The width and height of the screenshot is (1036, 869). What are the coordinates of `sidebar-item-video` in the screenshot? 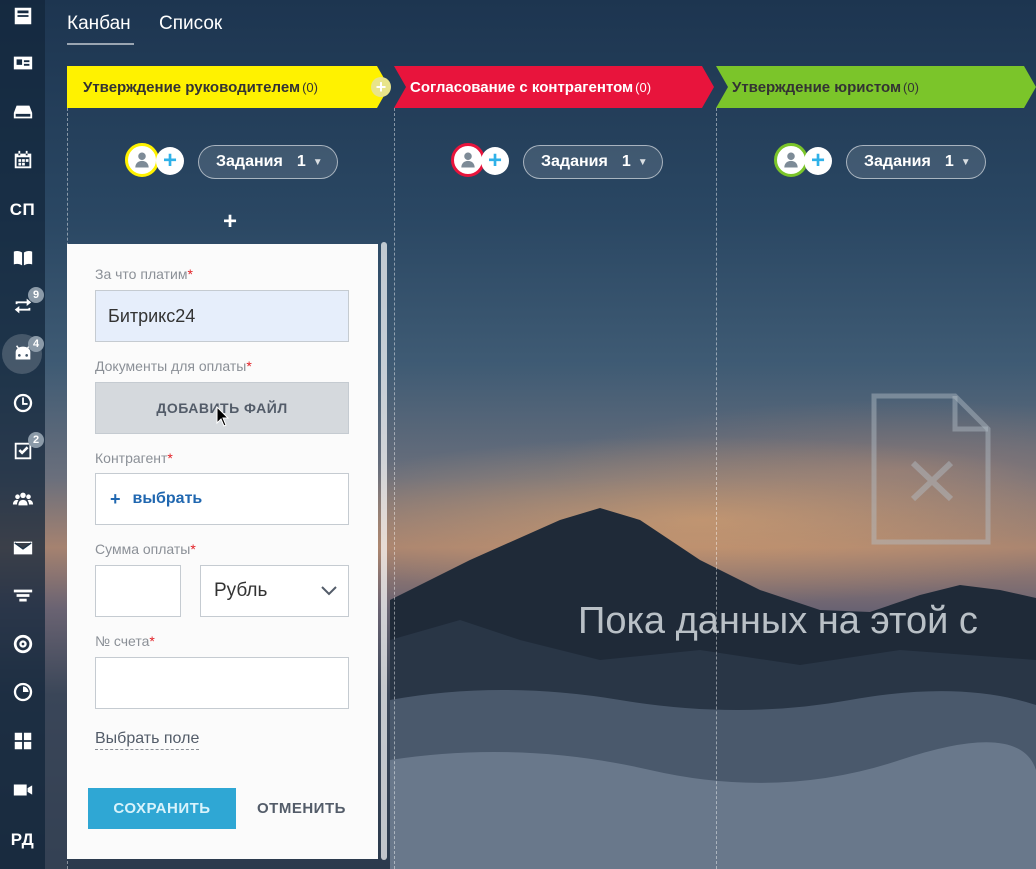 It's located at (22, 790).